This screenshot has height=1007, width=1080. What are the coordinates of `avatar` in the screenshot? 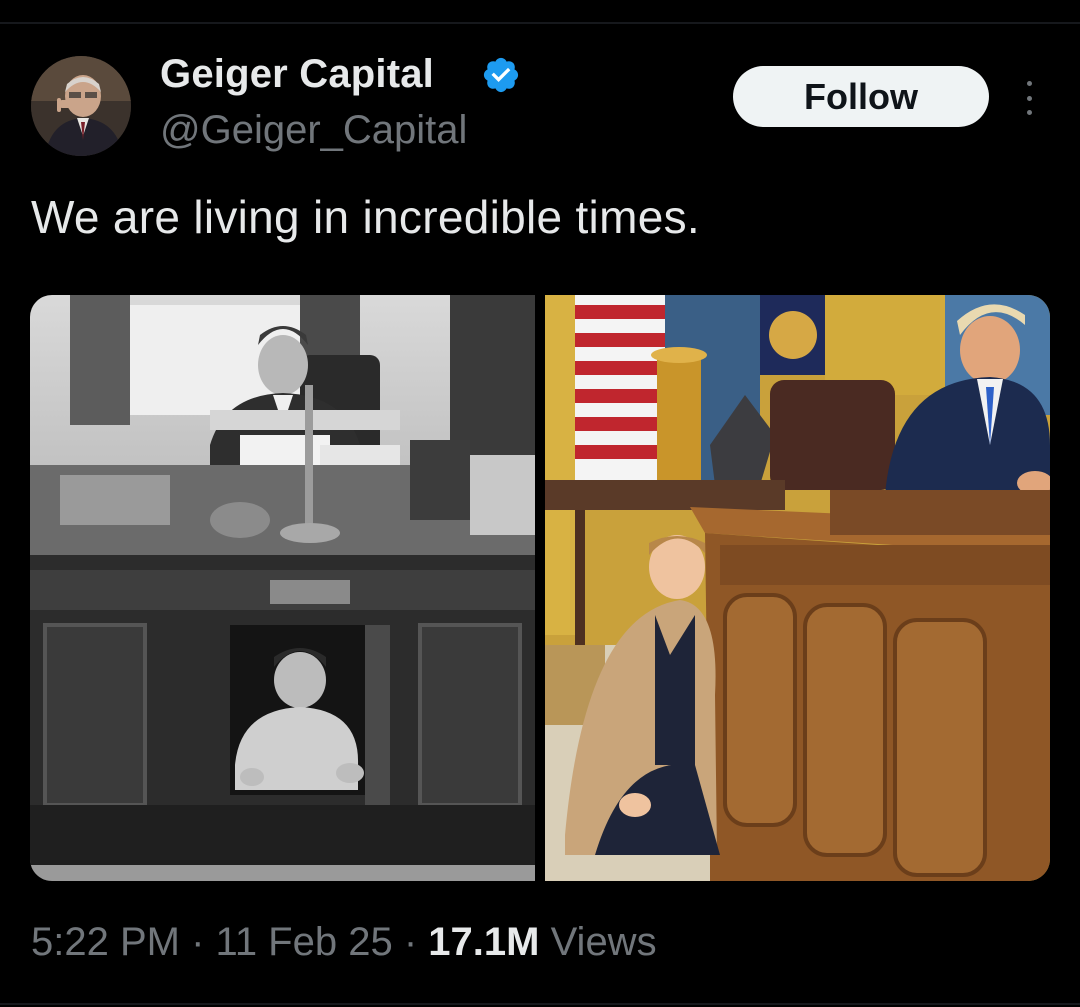 It's located at (81, 106).